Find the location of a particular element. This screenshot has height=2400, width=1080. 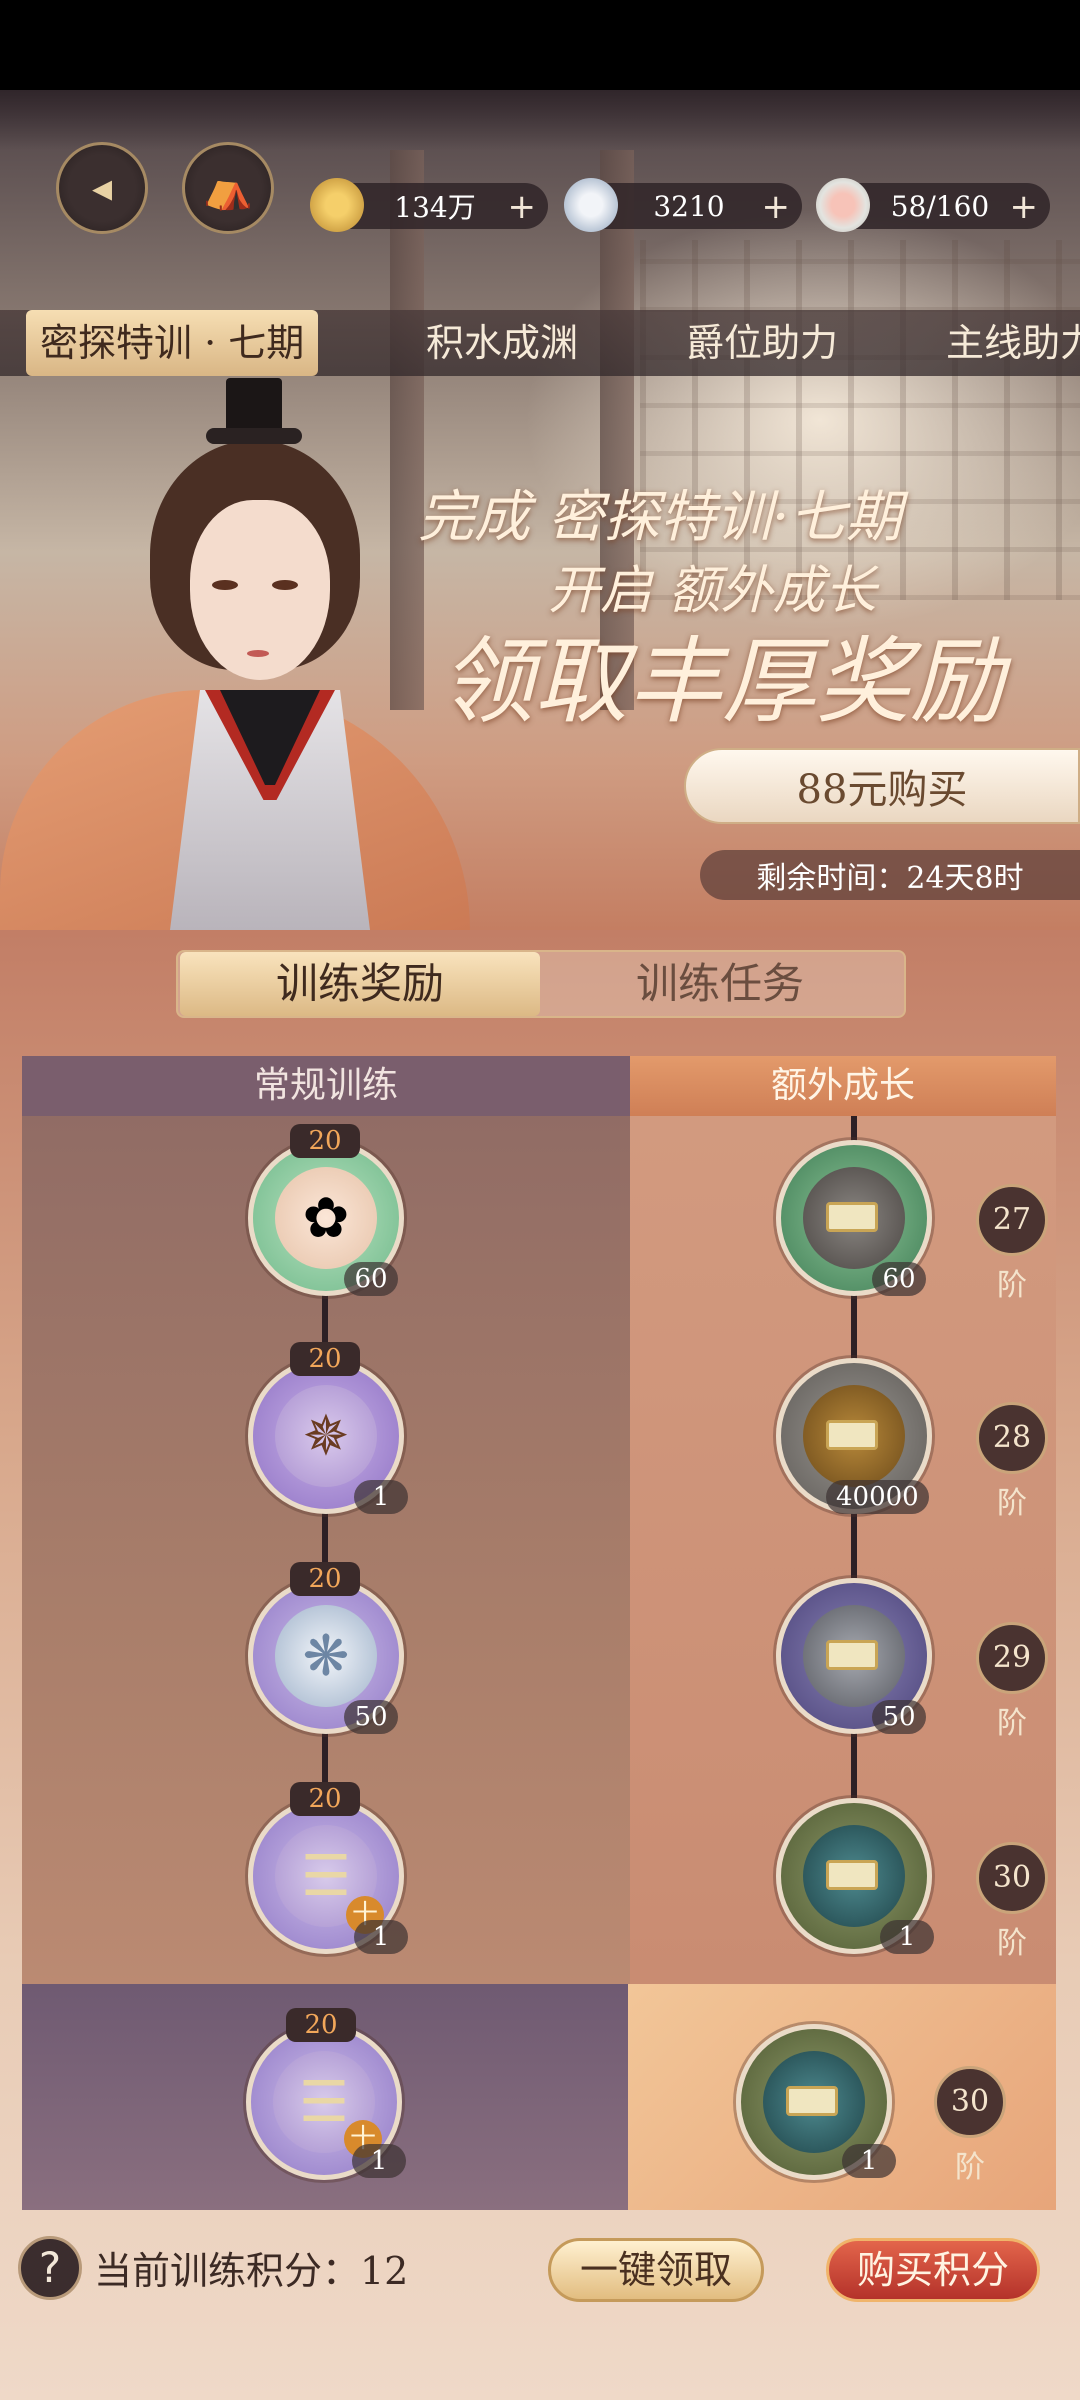

pavilion-icon: ⛺ is located at coordinates (228, 188).